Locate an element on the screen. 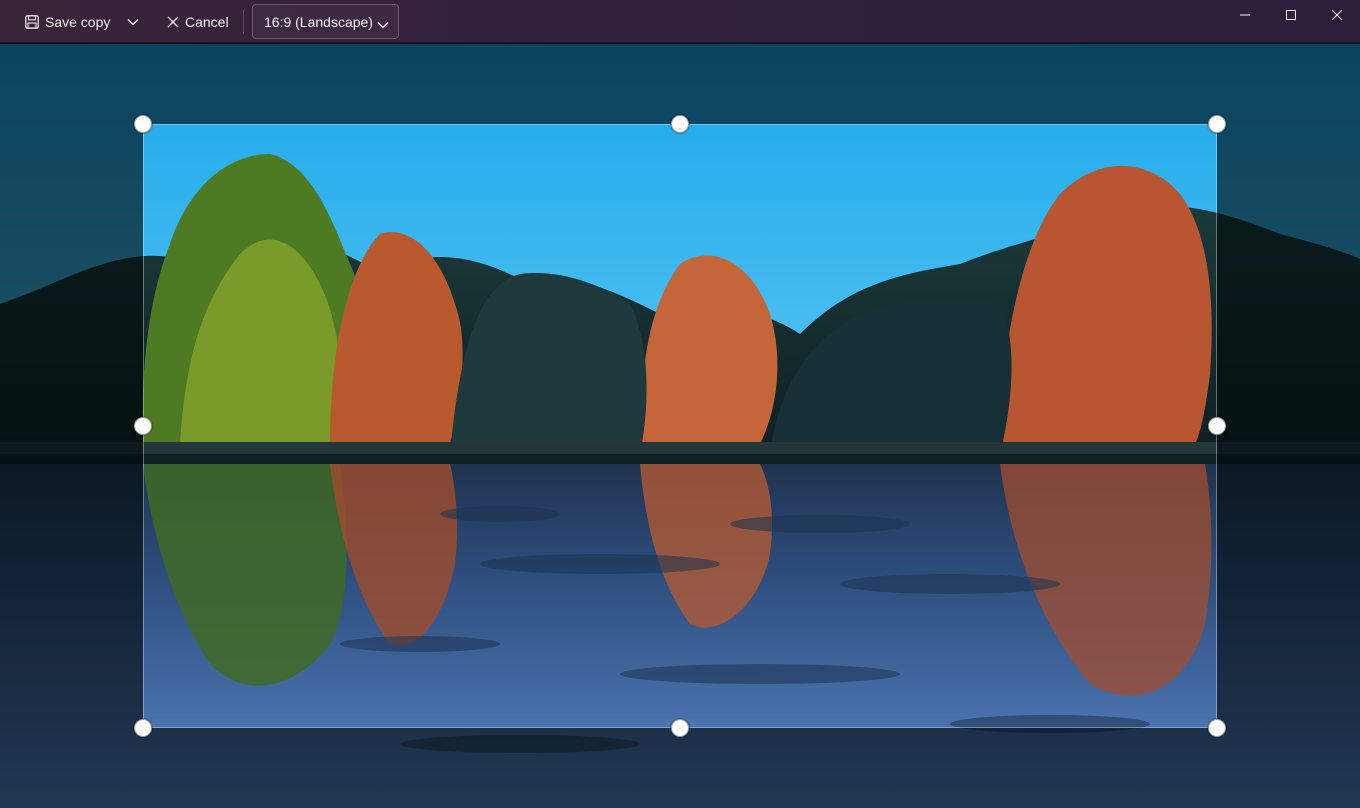 The height and width of the screenshot is (808, 1360). crop-handle-top-right is located at coordinates (1217, 124).